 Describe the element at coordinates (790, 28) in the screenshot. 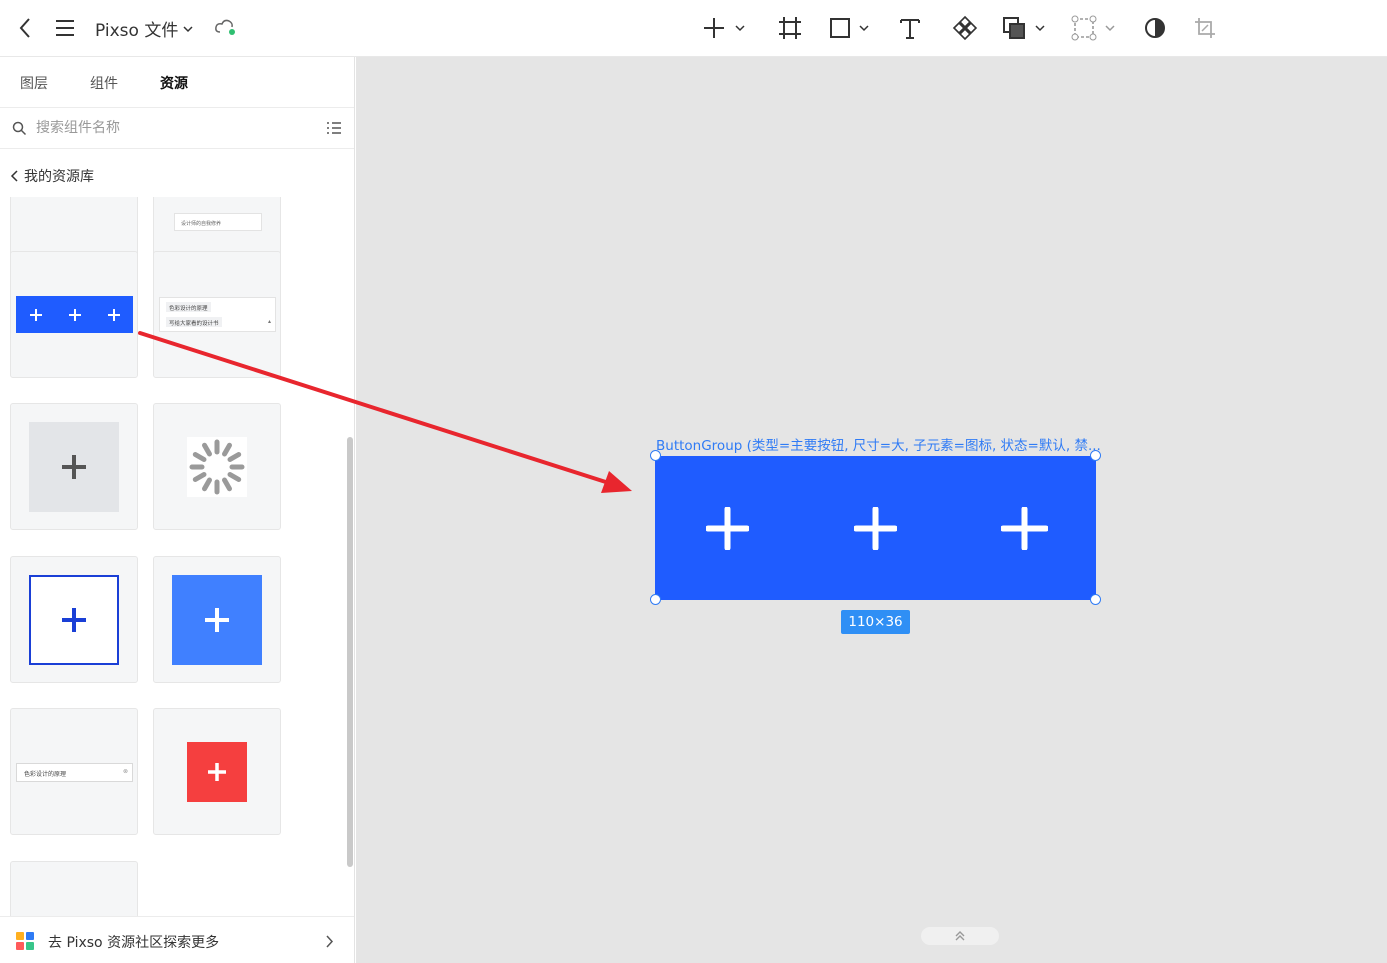

I see `frame-icon` at that location.